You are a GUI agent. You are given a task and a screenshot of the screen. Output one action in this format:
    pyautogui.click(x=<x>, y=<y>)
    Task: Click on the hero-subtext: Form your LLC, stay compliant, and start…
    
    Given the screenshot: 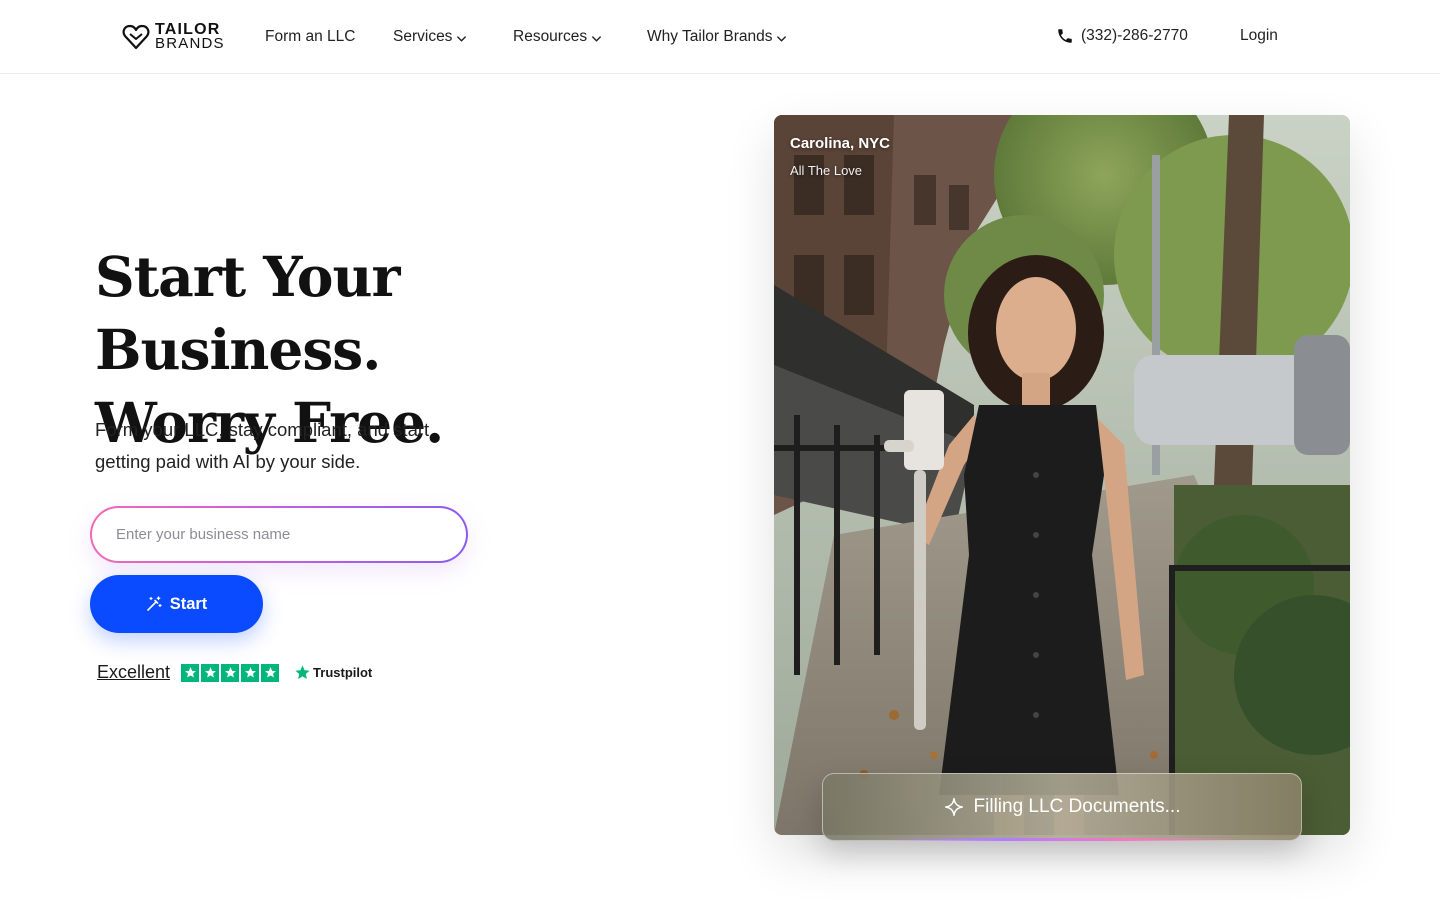 What is the action you would take?
    pyautogui.click(x=262, y=445)
    